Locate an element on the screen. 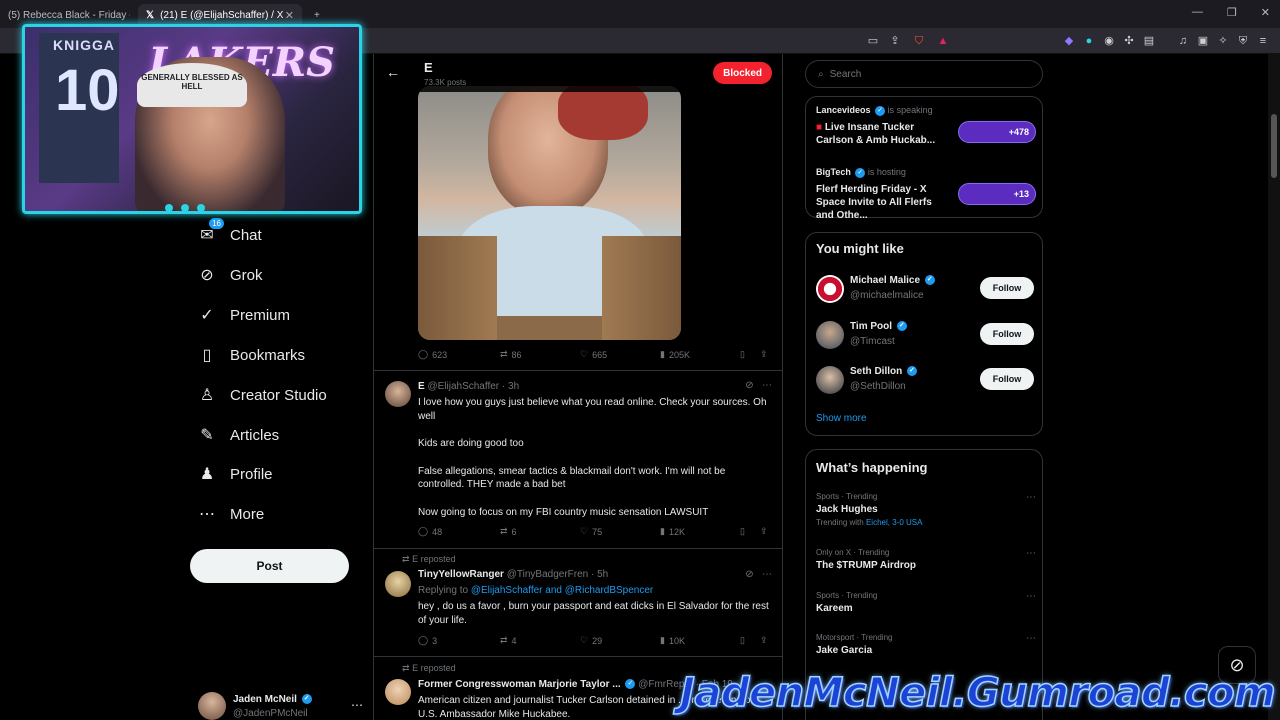 Image resolution: width=1280 pixels, height=720 pixels. repost-button: ⇄ 6 is located at coordinates (508, 531).